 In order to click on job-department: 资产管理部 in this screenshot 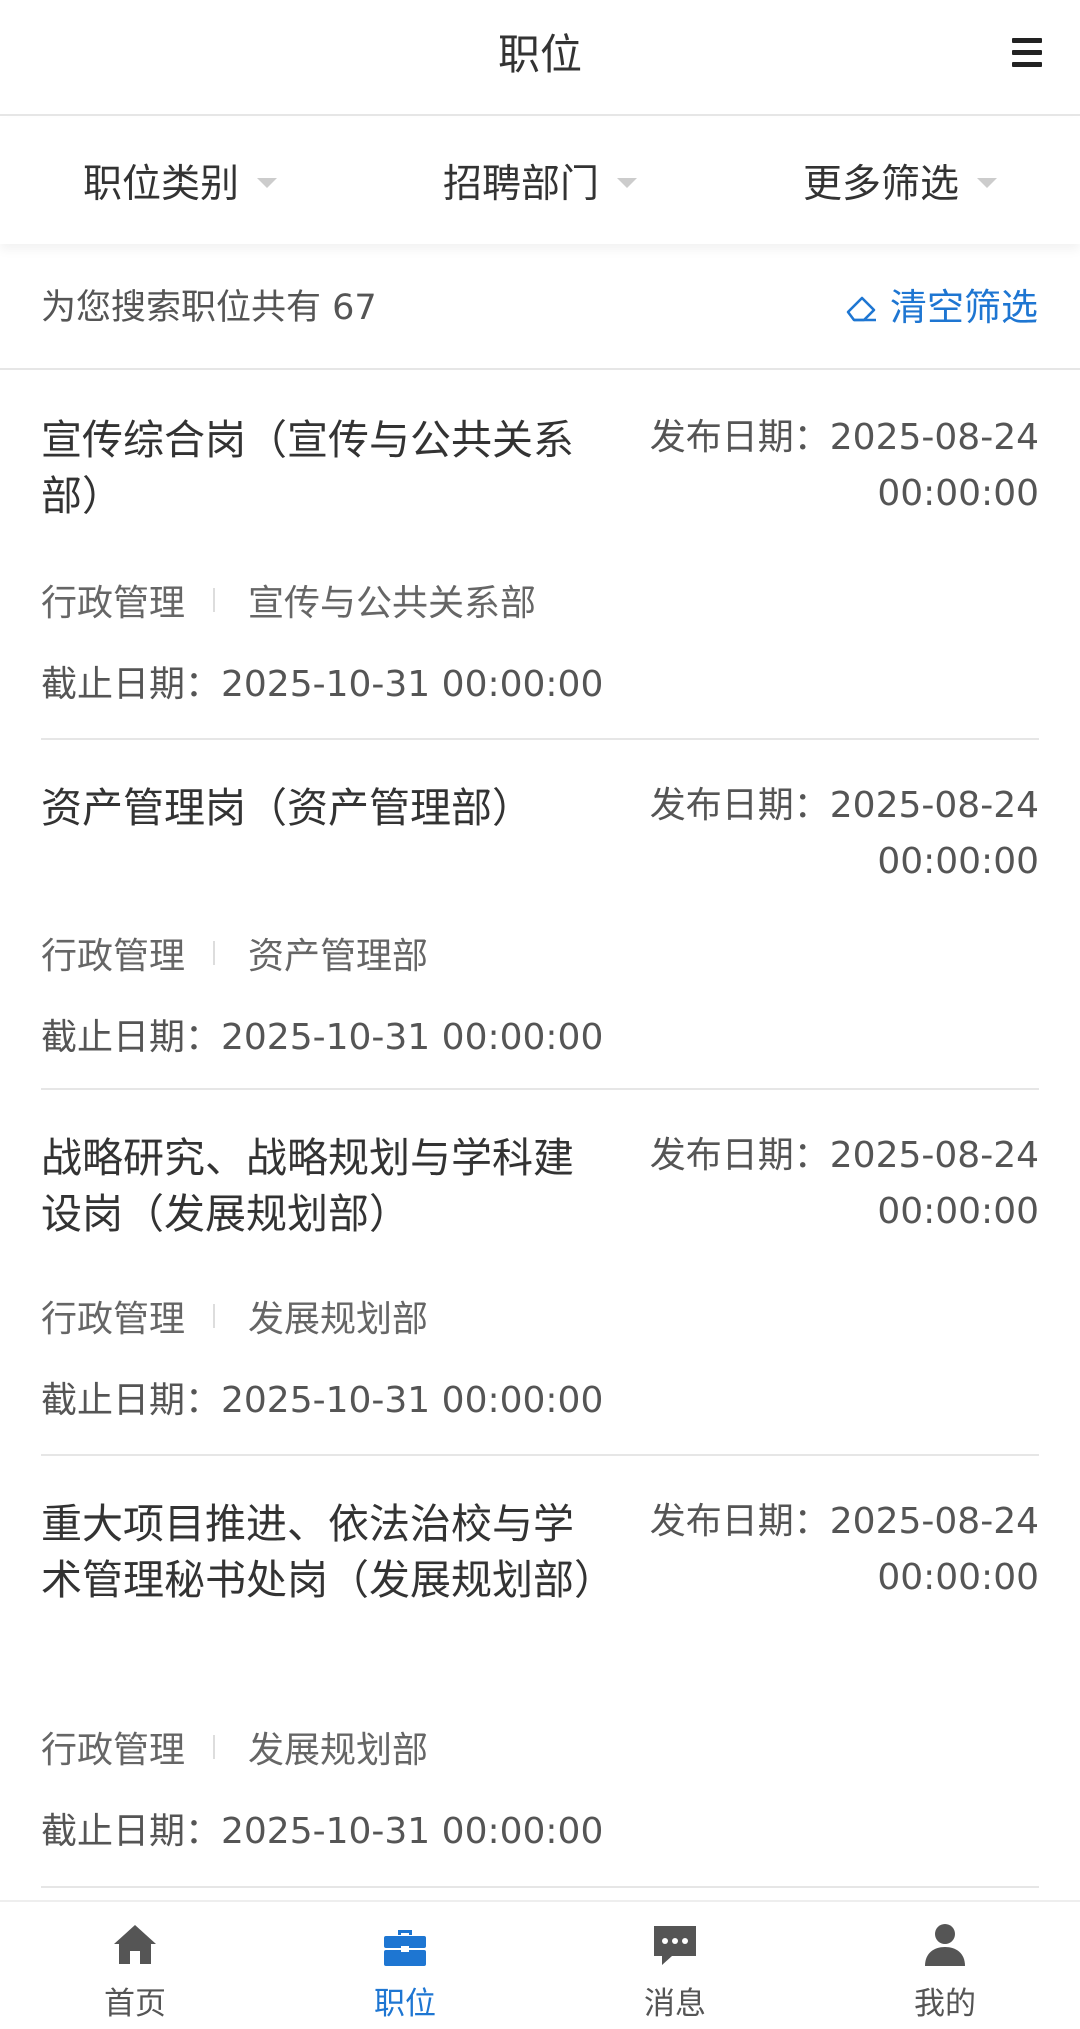, I will do `click(338, 956)`.